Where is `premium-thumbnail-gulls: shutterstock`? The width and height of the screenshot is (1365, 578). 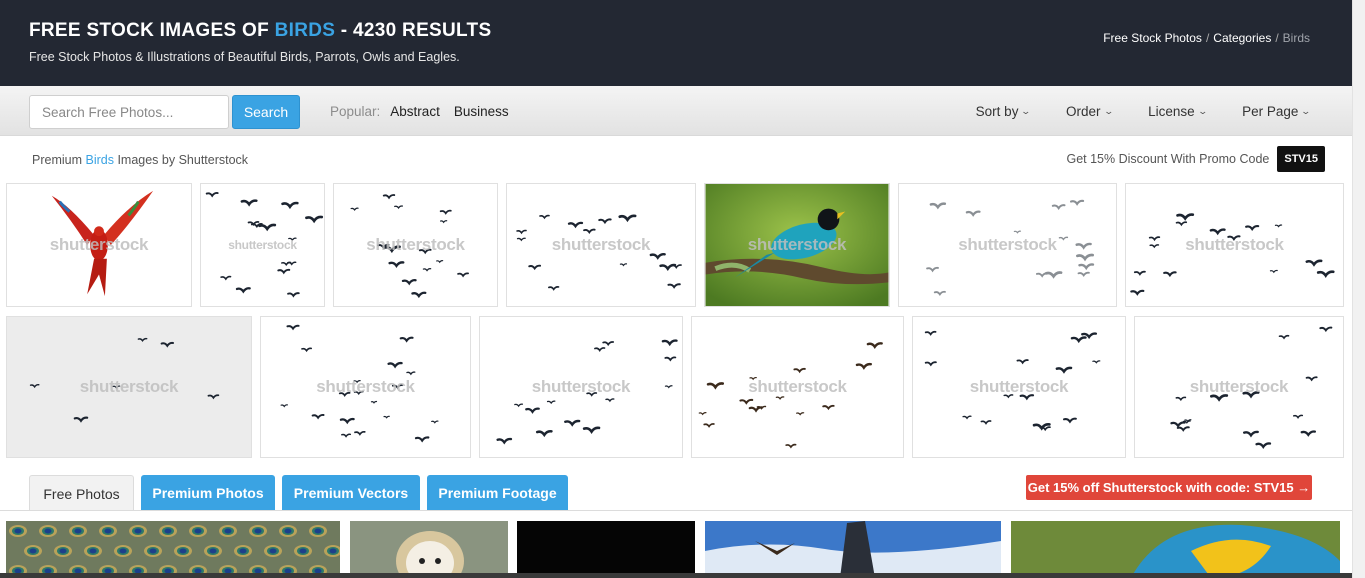
premium-thumbnail-gulls: shutterstock is located at coordinates (1007, 245).